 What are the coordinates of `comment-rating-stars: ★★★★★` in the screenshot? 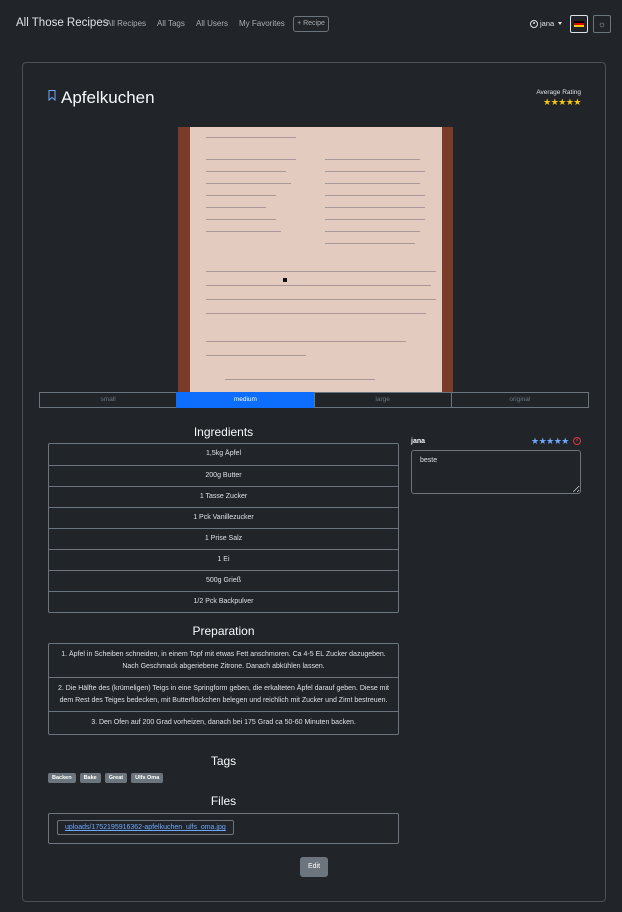 It's located at (550, 441).